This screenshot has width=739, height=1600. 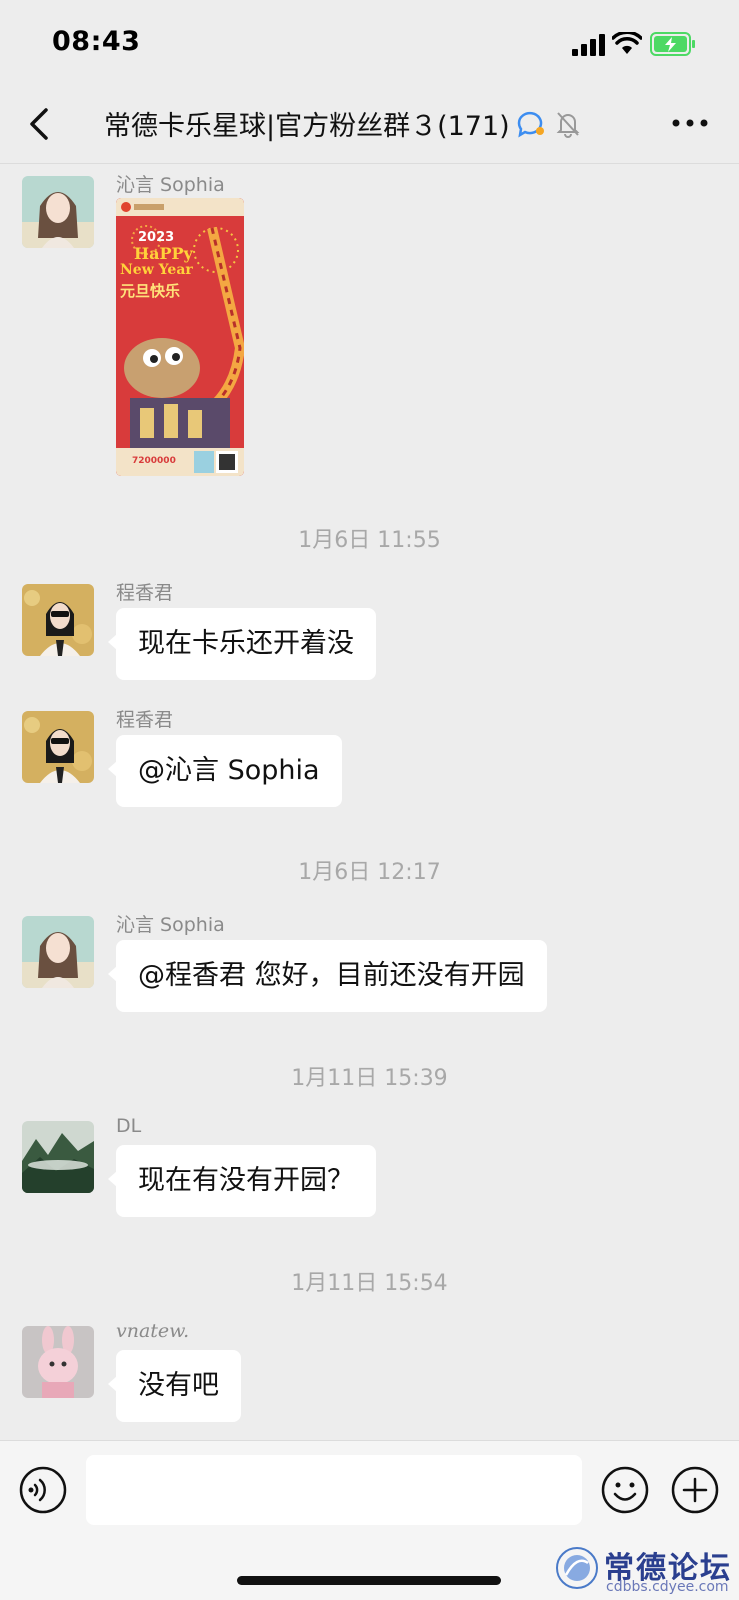 I want to click on message-bubble: 没有吧, so click(x=174, y=1386).